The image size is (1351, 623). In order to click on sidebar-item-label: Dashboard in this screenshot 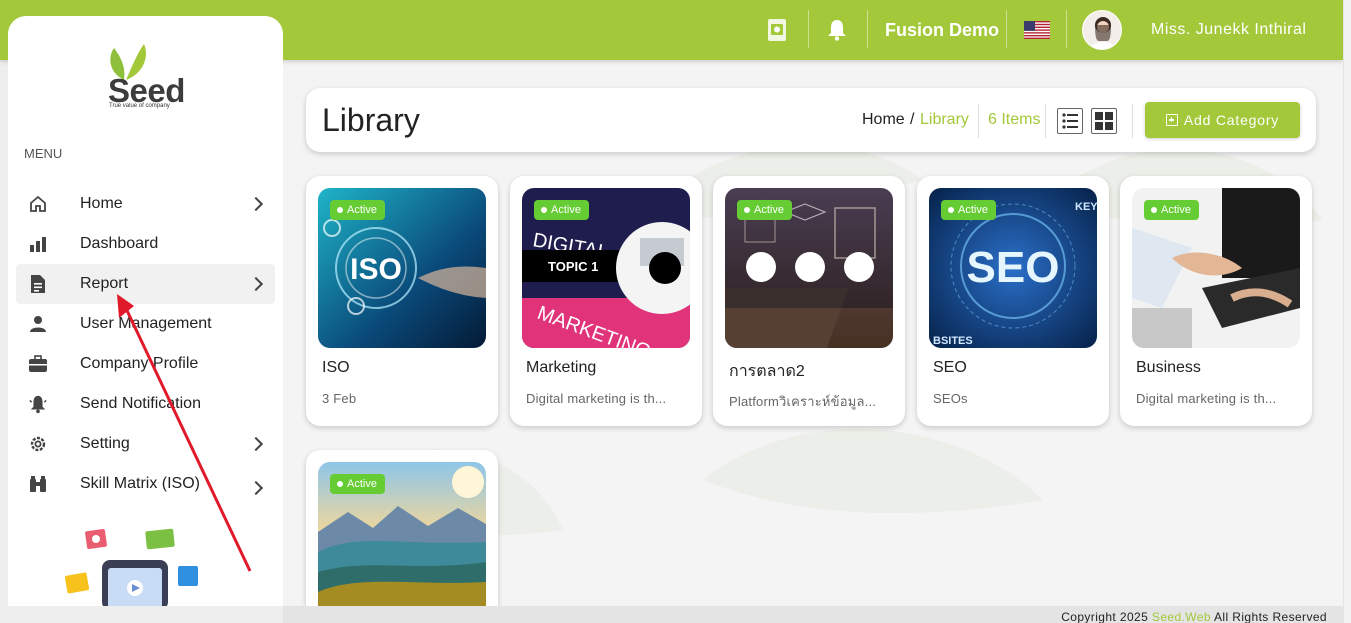, I will do `click(119, 243)`.